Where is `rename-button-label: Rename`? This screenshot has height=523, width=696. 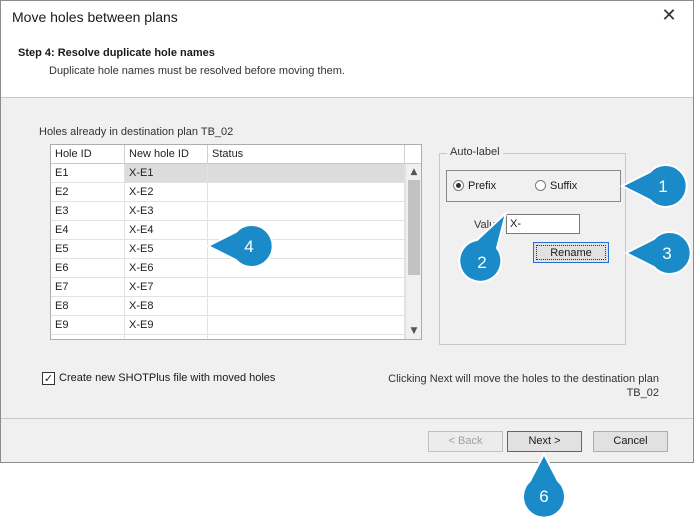 rename-button-label: Rename is located at coordinates (571, 252).